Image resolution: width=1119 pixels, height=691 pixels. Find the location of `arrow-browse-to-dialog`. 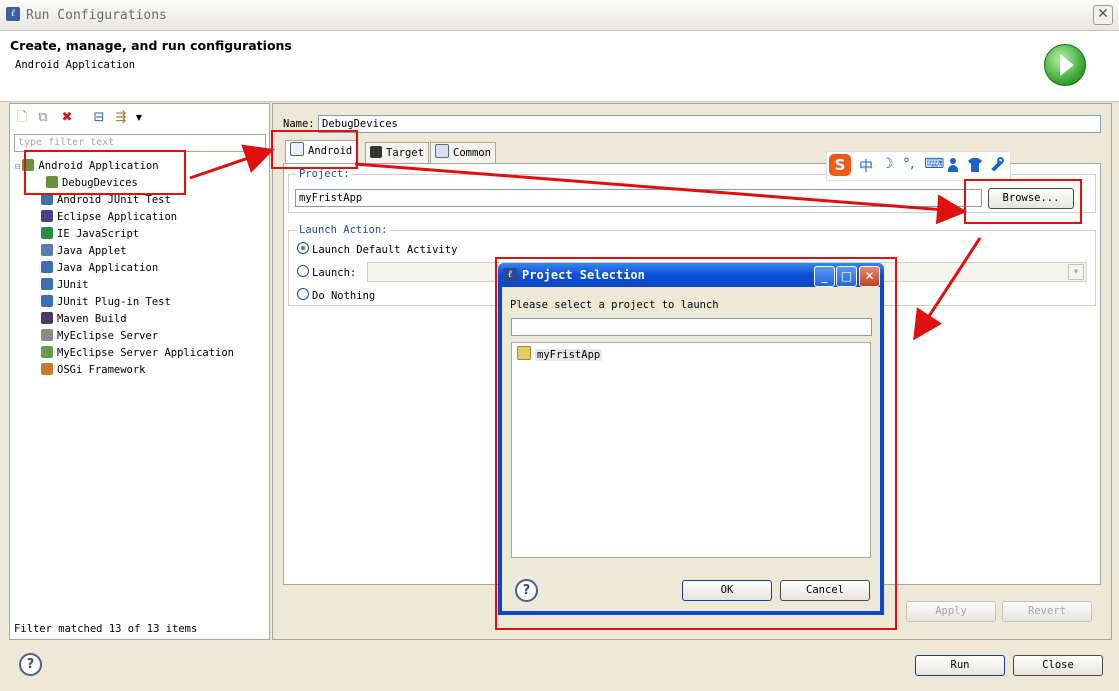

arrow-browse-to-dialog is located at coordinates (947, 289).